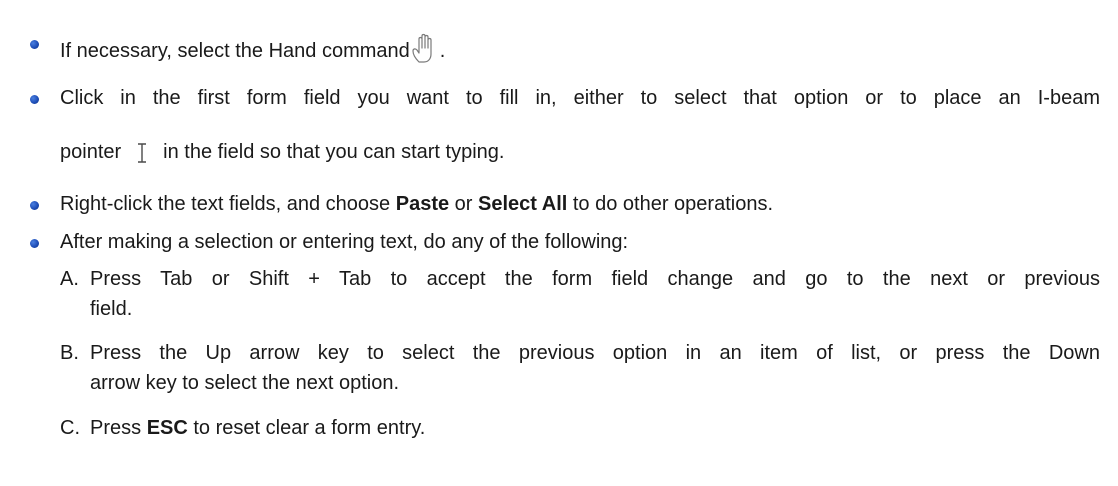  I want to click on sub-item-a-line2: field., so click(111, 309).